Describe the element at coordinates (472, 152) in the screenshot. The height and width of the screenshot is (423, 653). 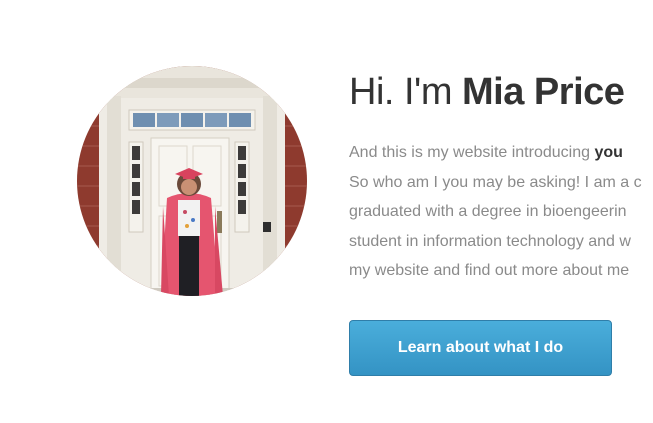
I see `intro-line-text: And this is my website introducing` at that location.